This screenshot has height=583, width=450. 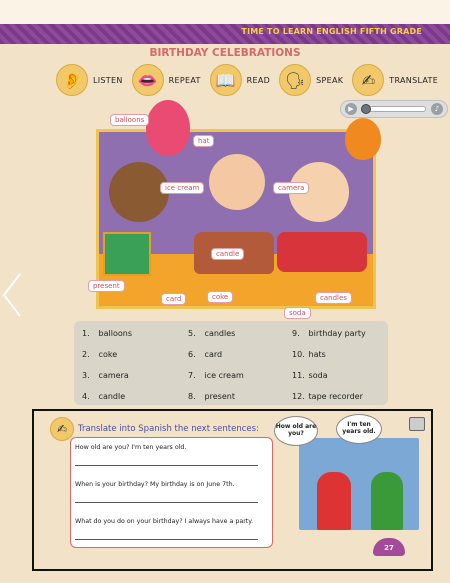 What do you see at coordinates (327, 396) in the screenshot?
I see `vocab-item: 12. tape recorder` at bounding box center [327, 396].